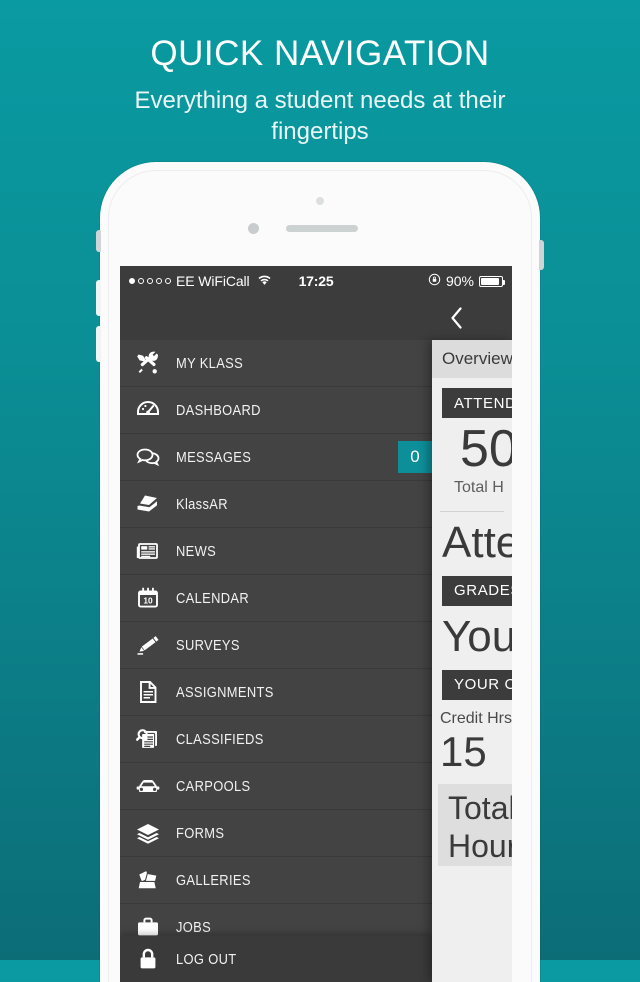  I want to click on document-icon, so click(148, 692).